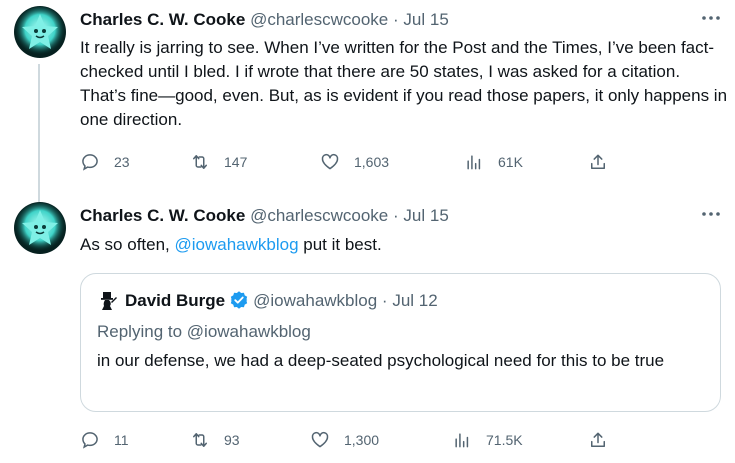 This screenshot has height=463, width=735. I want to click on repost-button: 93, so click(215, 440).